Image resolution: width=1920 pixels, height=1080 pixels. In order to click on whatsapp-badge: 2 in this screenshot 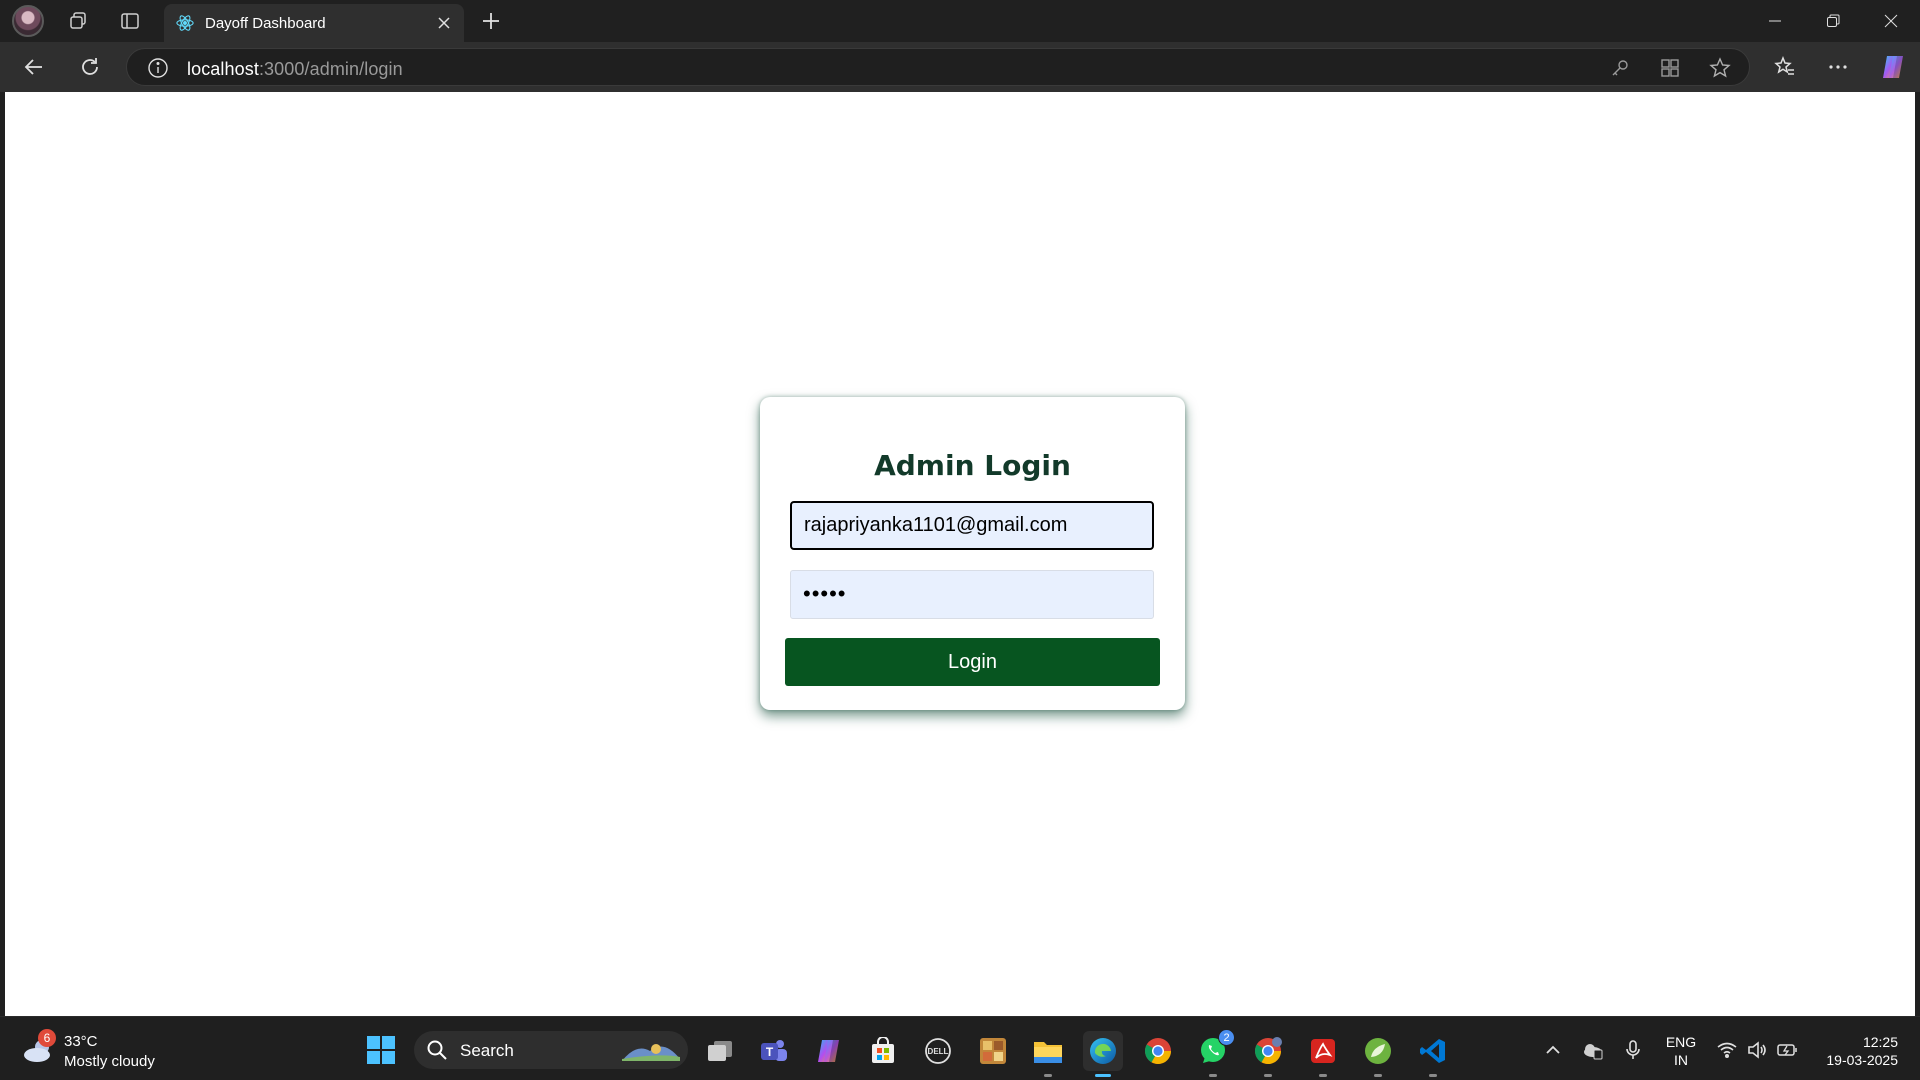, I will do `click(1226, 1037)`.